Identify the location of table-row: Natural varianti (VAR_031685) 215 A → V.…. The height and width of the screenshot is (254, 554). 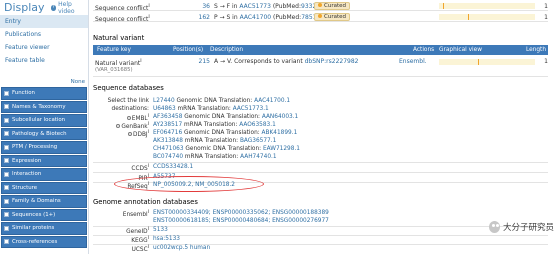
(320, 66).